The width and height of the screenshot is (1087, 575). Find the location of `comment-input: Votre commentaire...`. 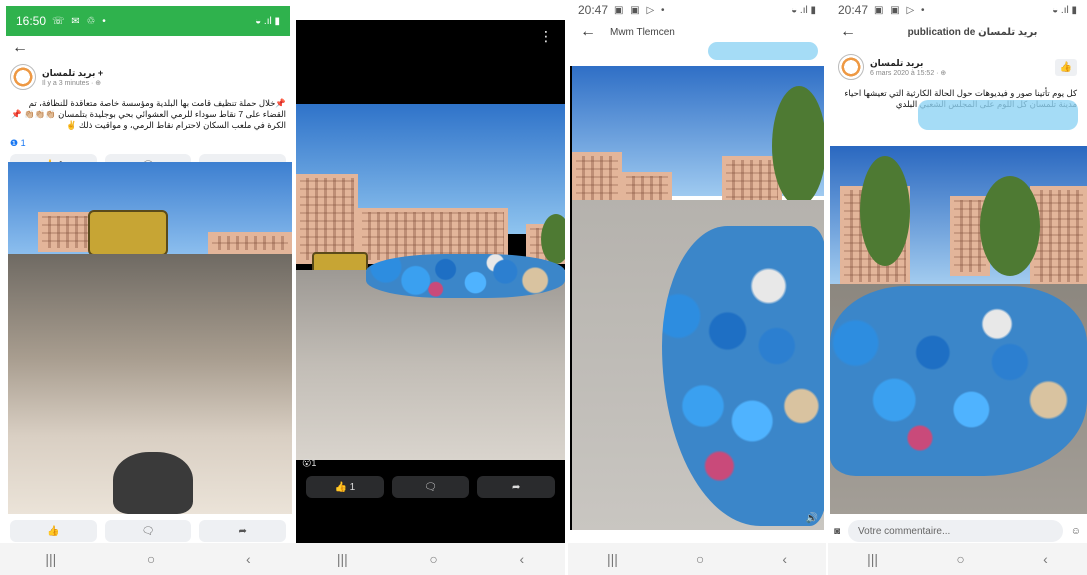

comment-input: Votre commentaire... is located at coordinates (955, 531).